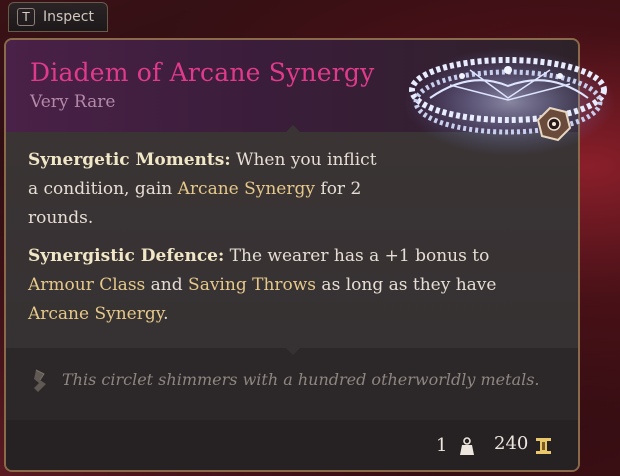  Describe the element at coordinates (73, 102) in the screenshot. I see `item-rarity: Very Rare` at that location.